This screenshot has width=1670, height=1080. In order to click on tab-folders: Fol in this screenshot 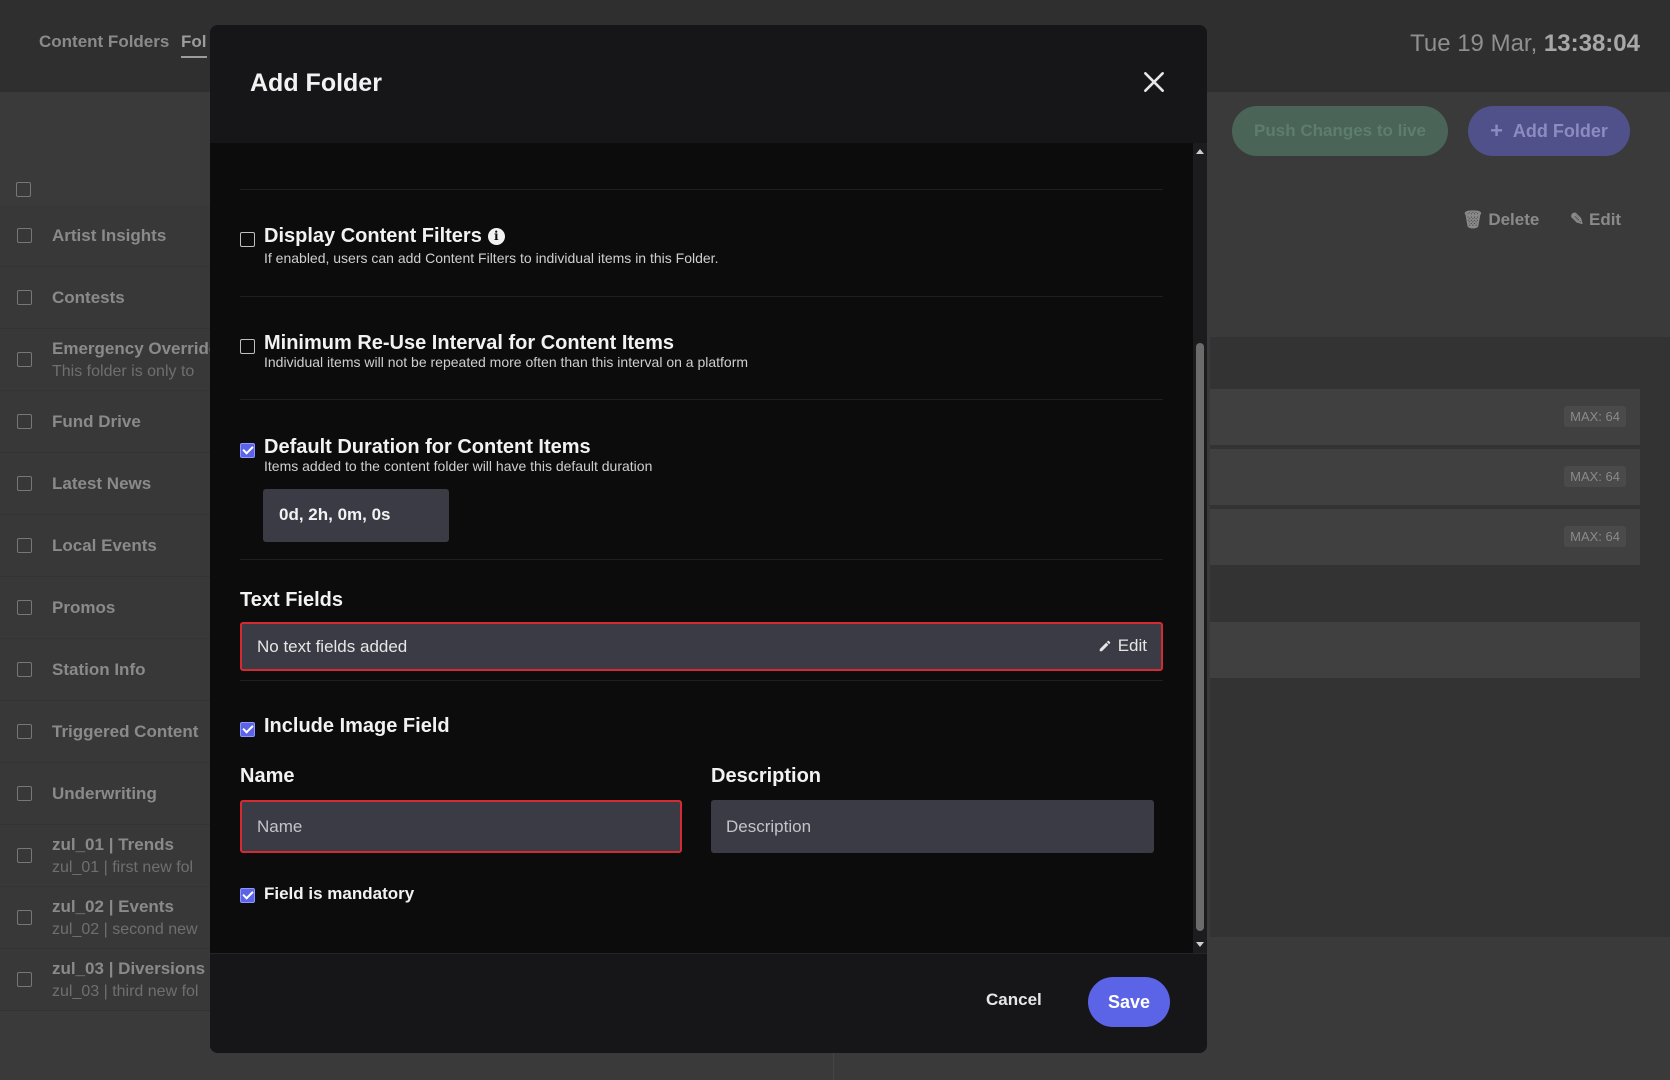, I will do `click(194, 45)`.